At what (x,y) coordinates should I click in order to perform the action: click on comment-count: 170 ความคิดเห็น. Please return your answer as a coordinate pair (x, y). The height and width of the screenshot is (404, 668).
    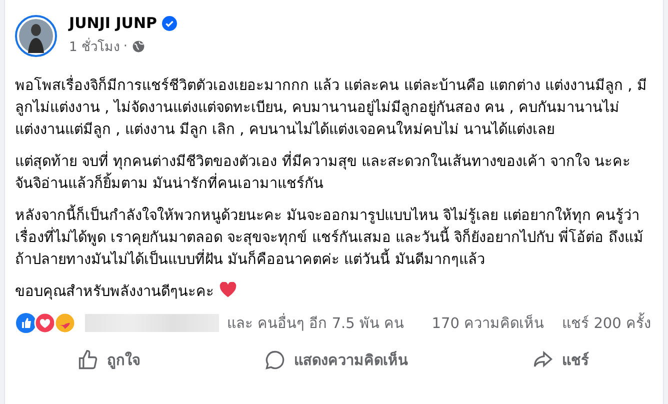
    Looking at the image, I should click on (488, 322).